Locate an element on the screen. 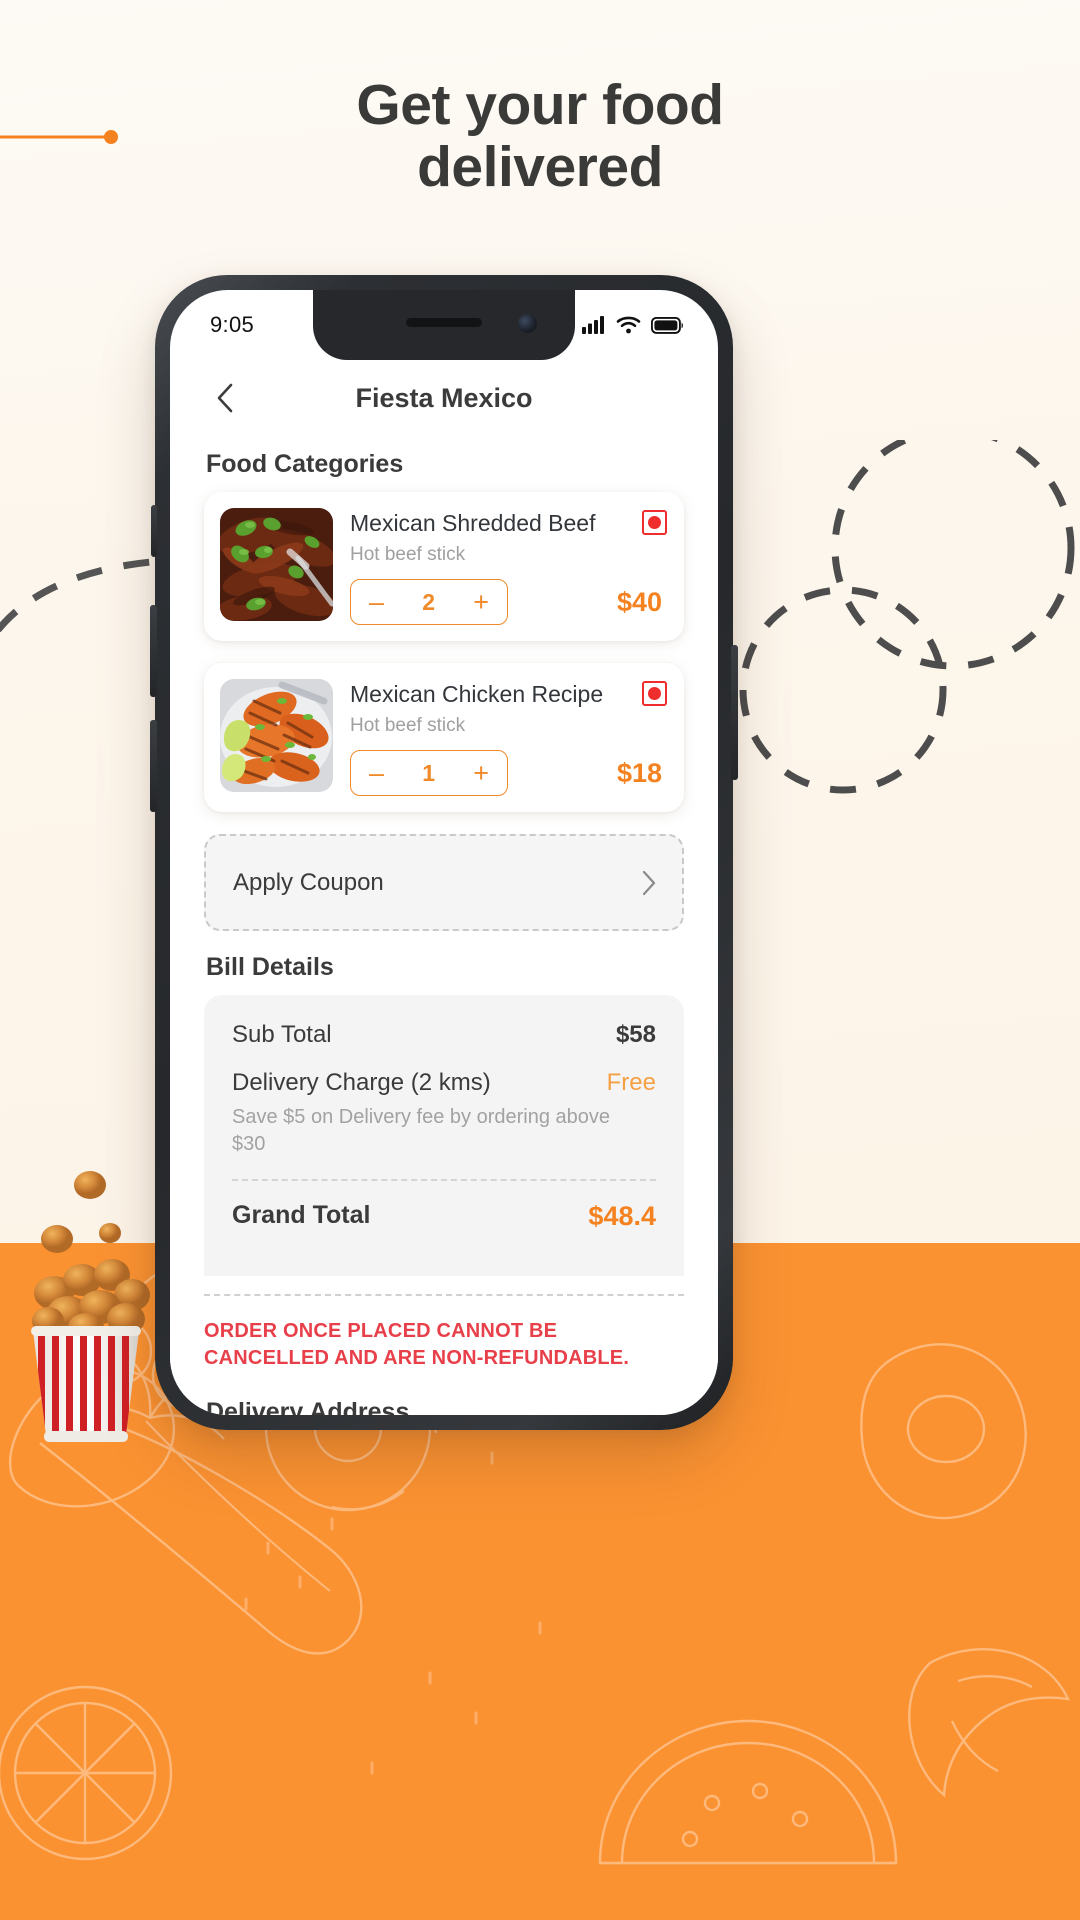  phone-power-button is located at coordinates (734, 712).